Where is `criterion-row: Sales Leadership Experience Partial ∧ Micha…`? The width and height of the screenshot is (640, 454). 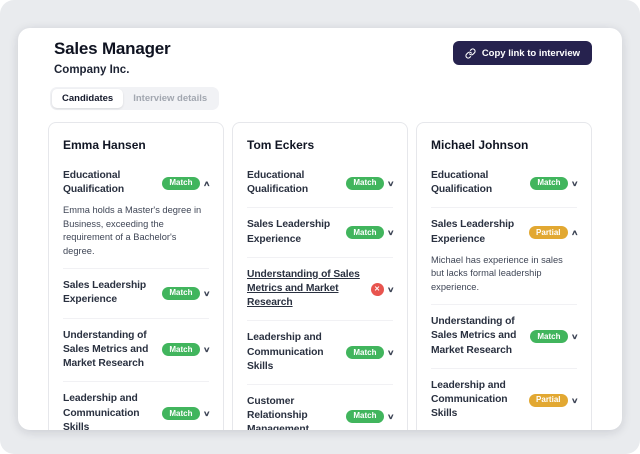
criterion-row: Sales Leadership Experience Partial ∧ Micha… is located at coordinates (504, 255).